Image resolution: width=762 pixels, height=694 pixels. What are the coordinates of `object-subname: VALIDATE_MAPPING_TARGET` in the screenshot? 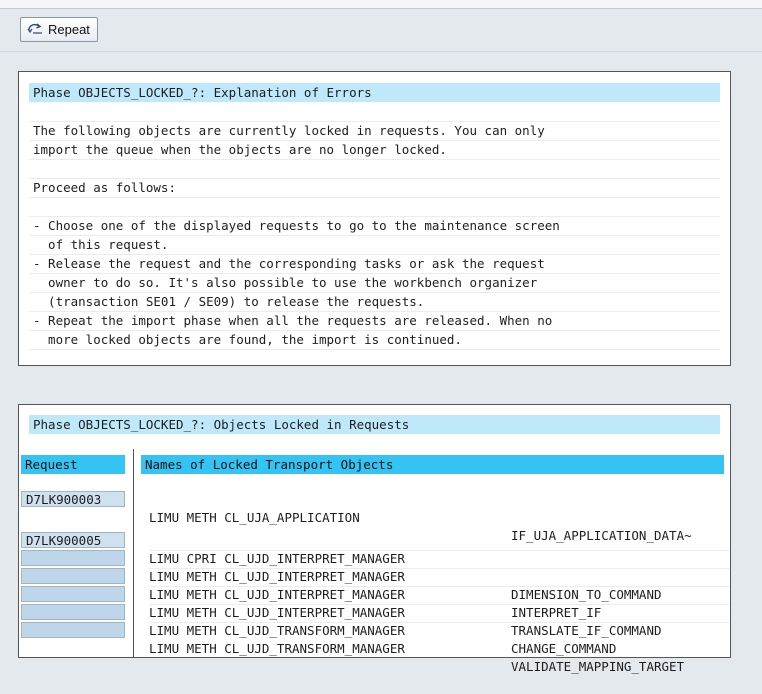 It's located at (598, 666).